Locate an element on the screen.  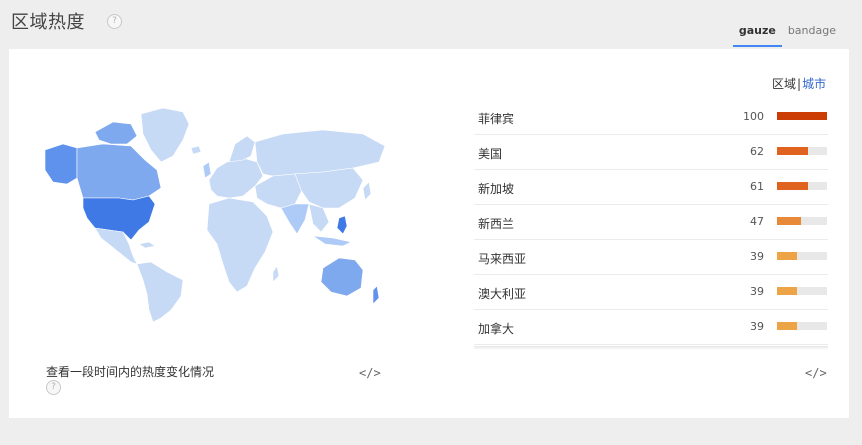
region-toggle: 区域 is located at coordinates (784, 84).